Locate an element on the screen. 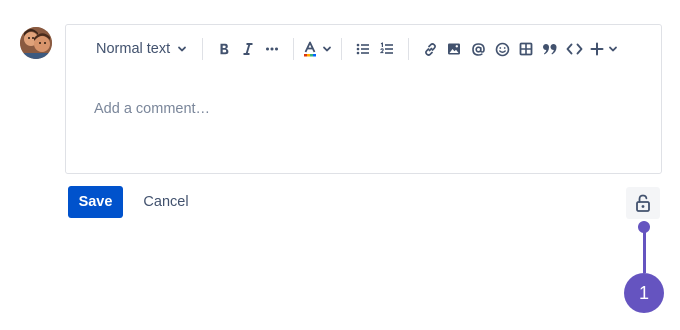 The width and height of the screenshot is (680, 330). image-button is located at coordinates (454, 49).